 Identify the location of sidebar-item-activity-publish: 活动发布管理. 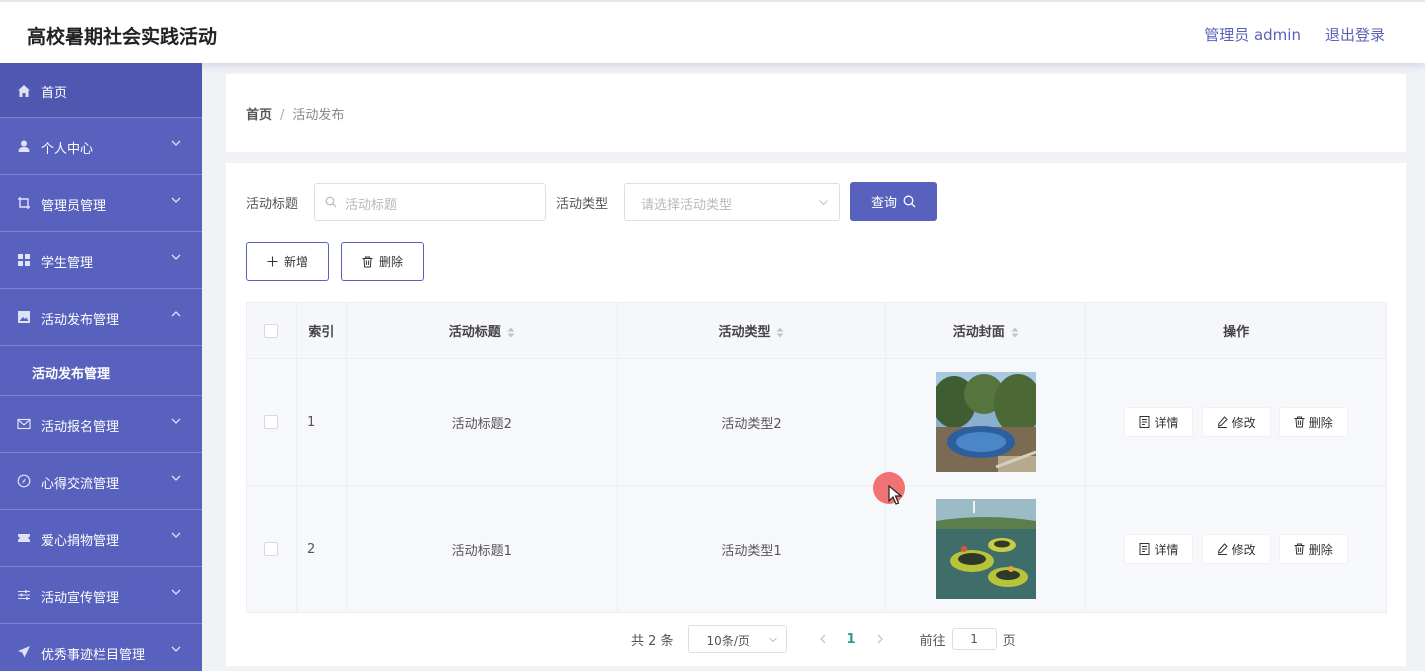
(101, 317).